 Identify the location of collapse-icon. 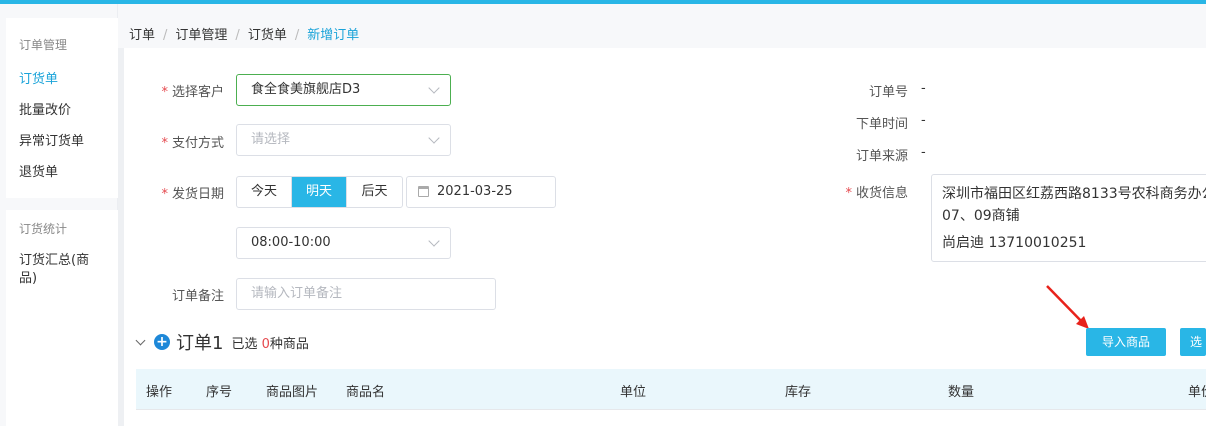
(141, 342).